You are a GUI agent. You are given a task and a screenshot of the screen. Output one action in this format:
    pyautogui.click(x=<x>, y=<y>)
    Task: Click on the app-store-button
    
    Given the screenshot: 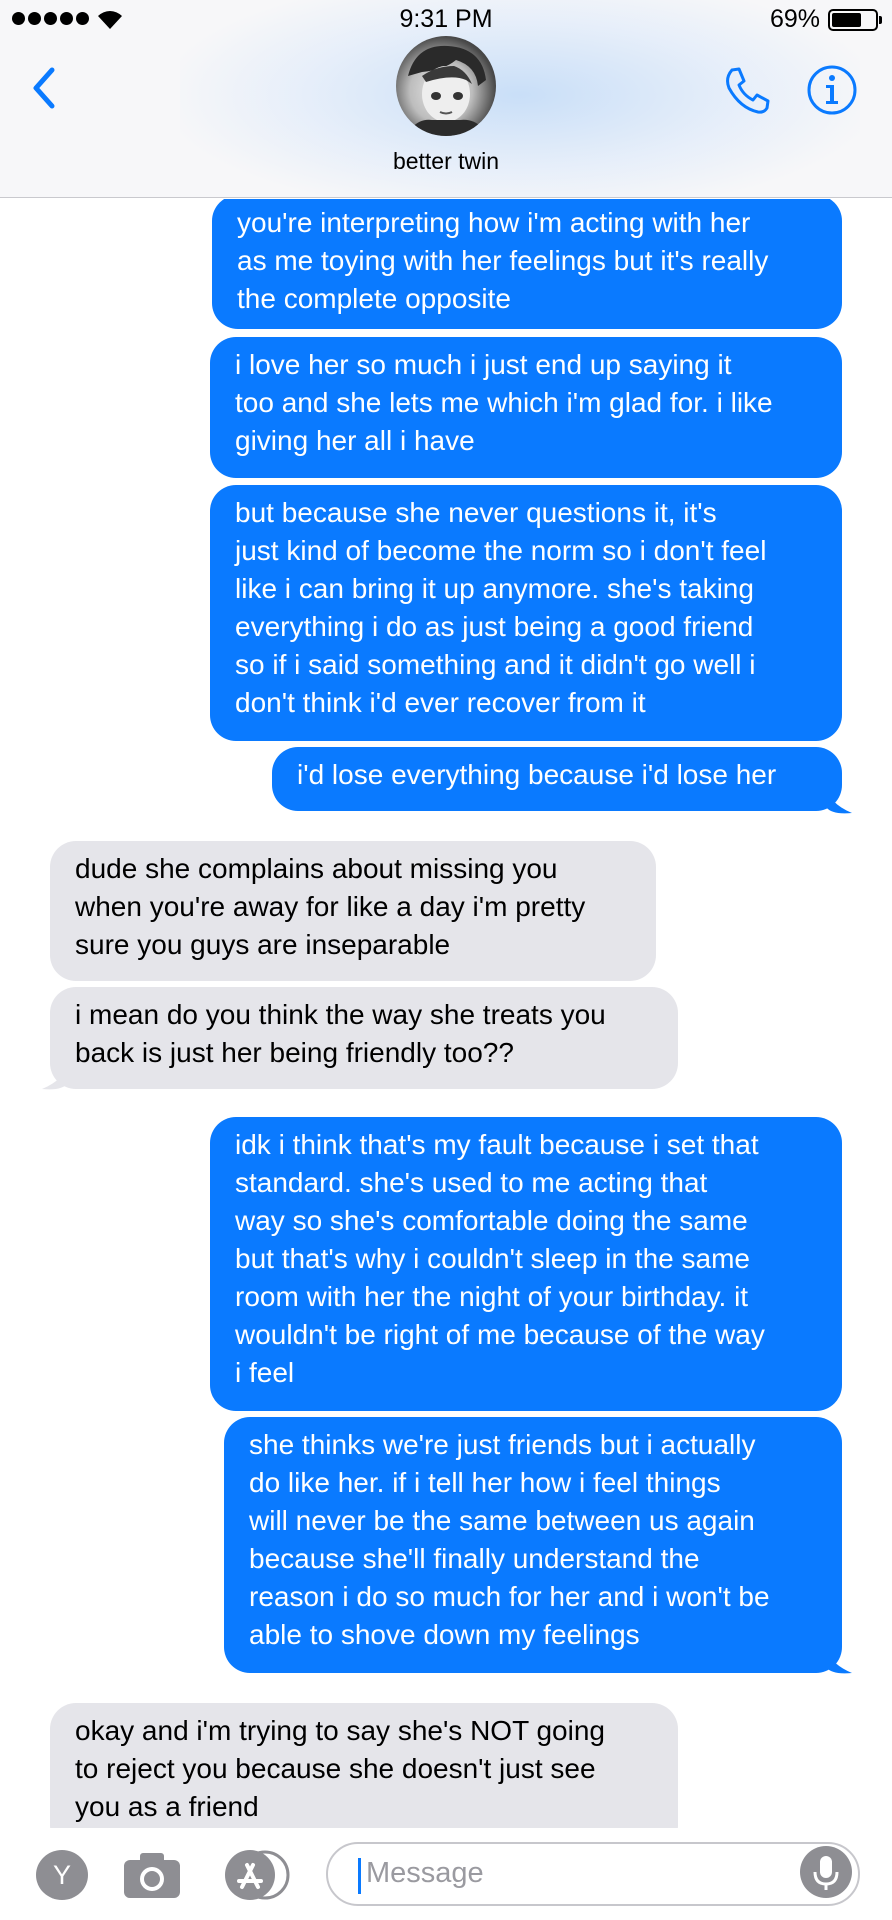 What is the action you would take?
    pyautogui.click(x=257, y=1875)
    